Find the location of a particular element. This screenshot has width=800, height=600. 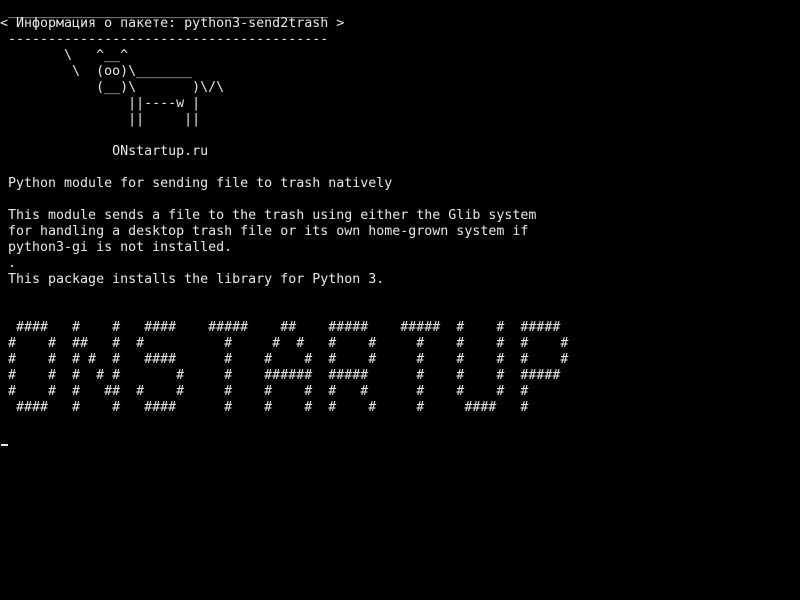

ascii-banner-line: # # ## # # # # # # # # # # # # is located at coordinates (284, 343).